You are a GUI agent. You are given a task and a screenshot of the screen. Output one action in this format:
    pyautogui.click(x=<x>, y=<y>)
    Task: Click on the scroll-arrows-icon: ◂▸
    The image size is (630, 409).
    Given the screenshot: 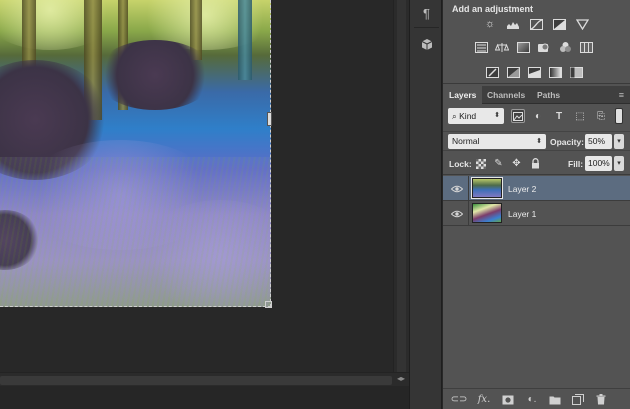 What is the action you would take?
    pyautogui.click(x=401, y=378)
    